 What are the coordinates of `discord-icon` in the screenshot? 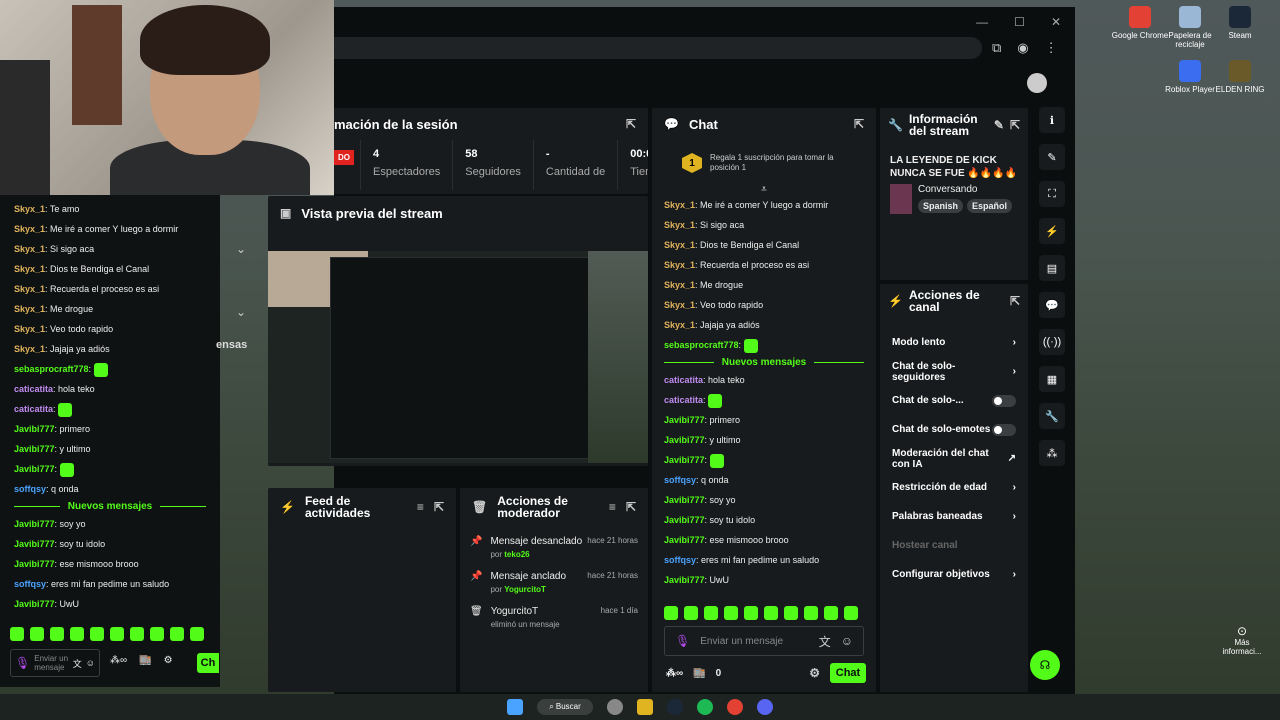 It's located at (764, 707).